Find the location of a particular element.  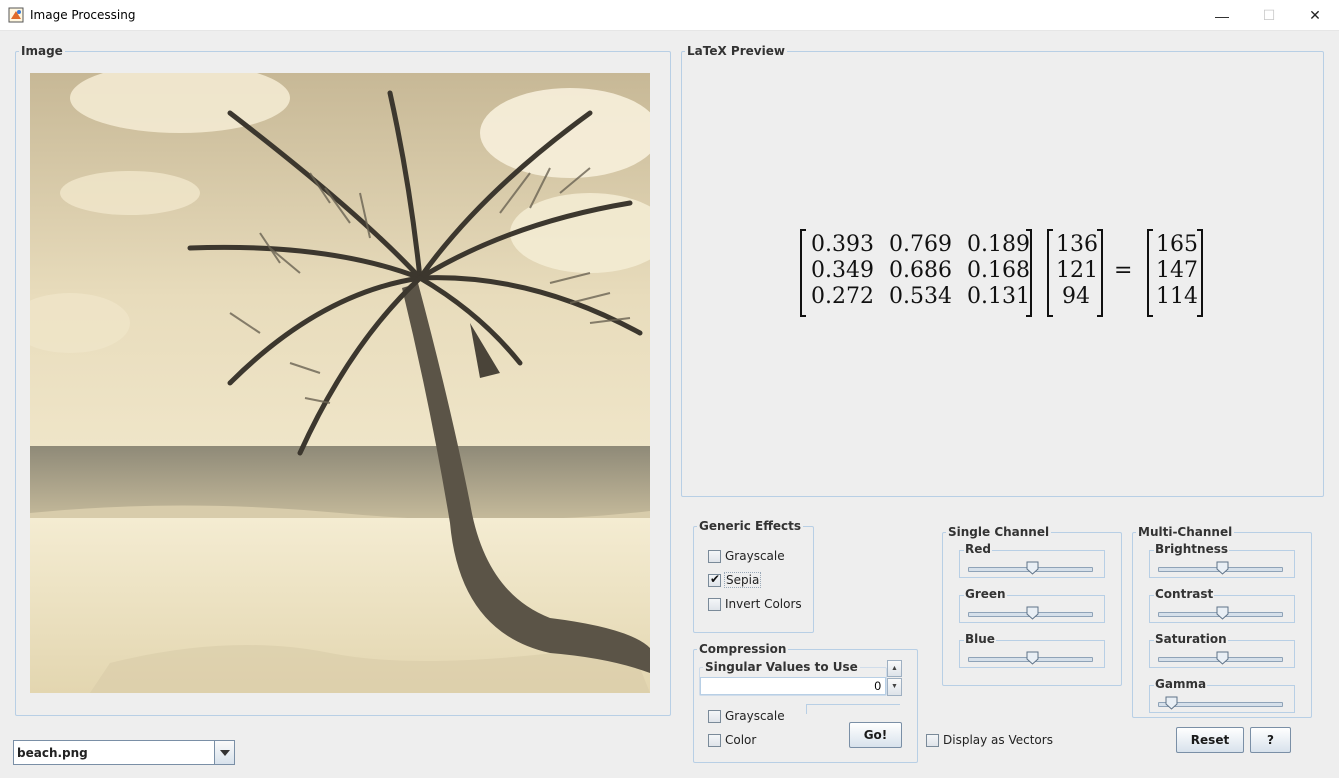

display-vectors-checkbox is located at coordinates (932, 740).